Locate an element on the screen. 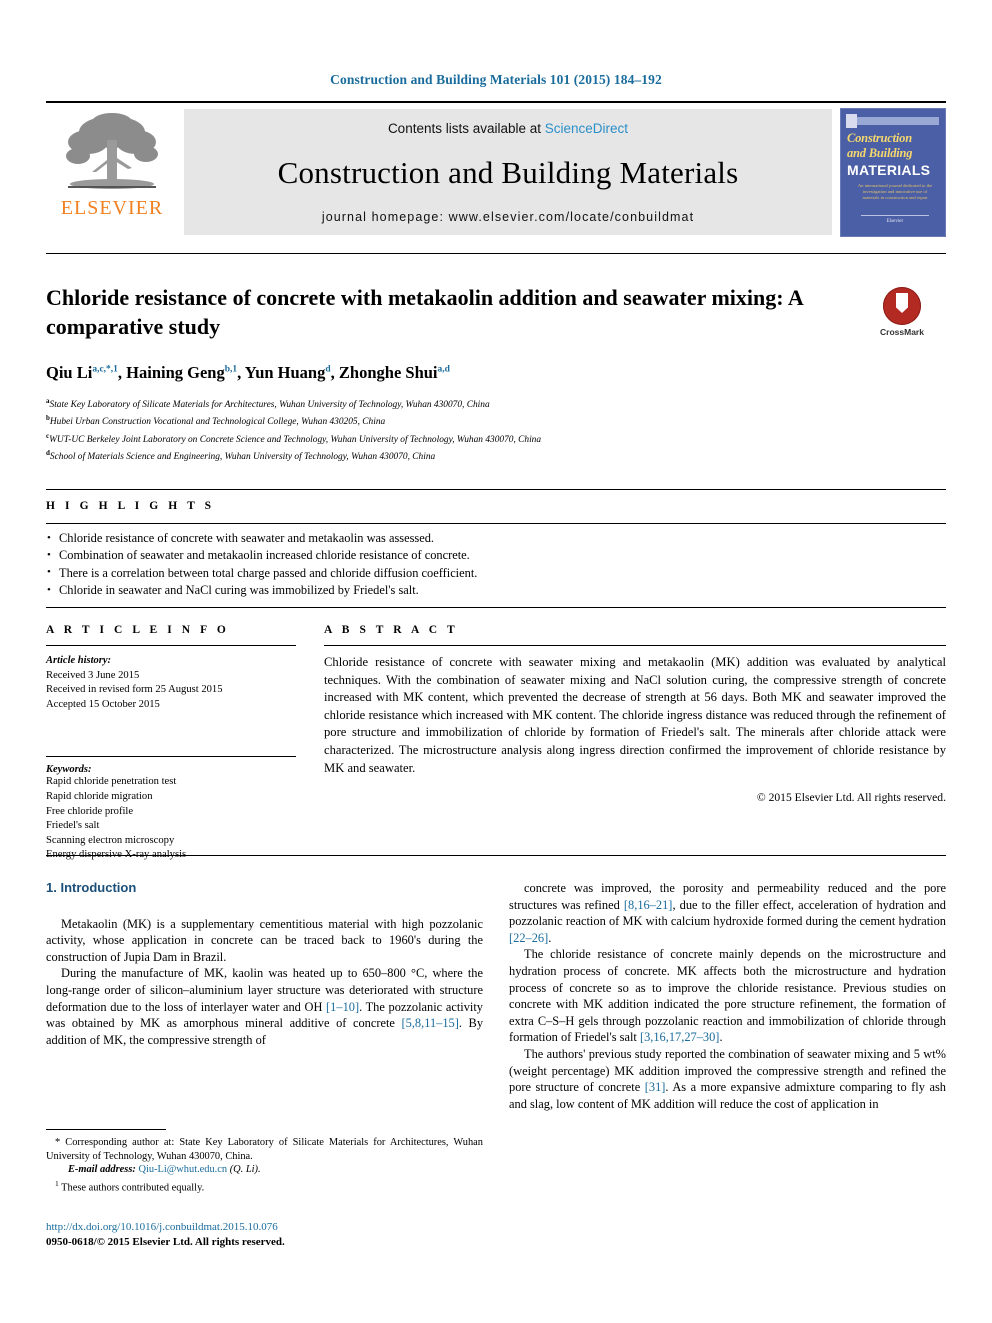 Image resolution: width=992 pixels, height=1323 pixels. abstract-rule is located at coordinates (635, 645).